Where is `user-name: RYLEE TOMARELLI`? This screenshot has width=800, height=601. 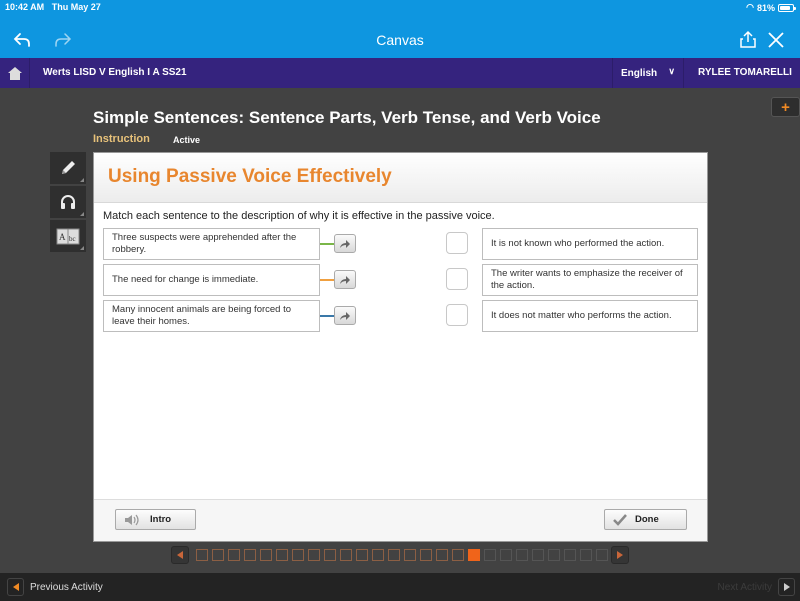
user-name: RYLEE TOMARELLI is located at coordinates (745, 72).